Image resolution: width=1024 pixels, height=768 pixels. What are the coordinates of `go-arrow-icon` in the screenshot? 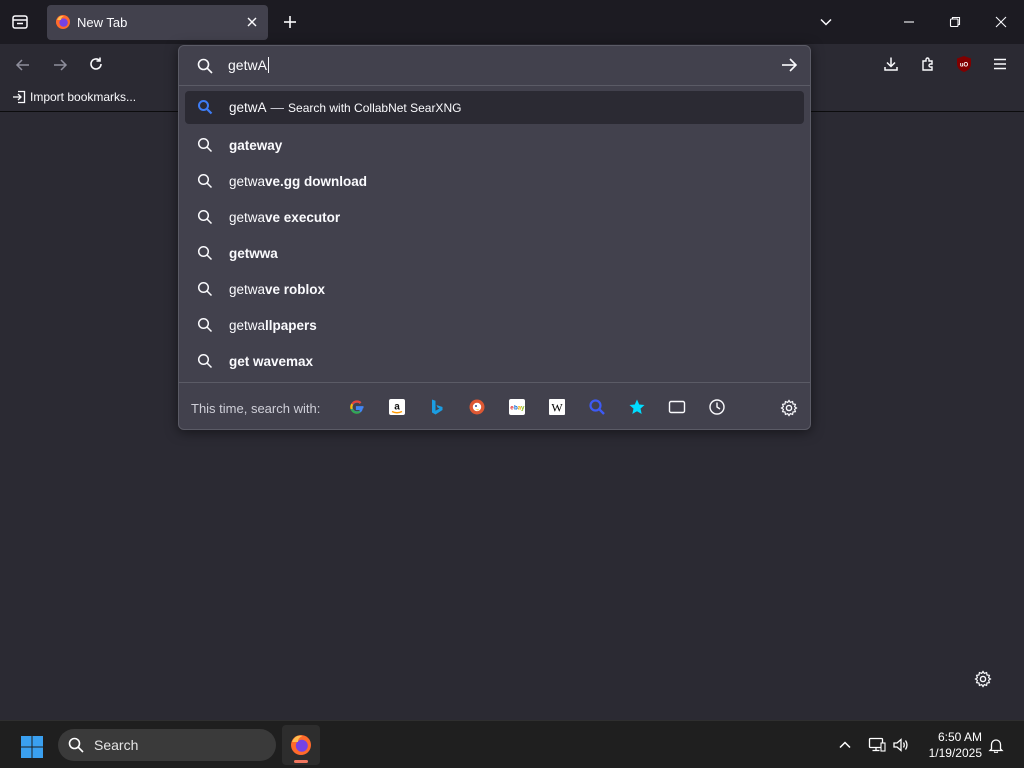 It's located at (789, 65).